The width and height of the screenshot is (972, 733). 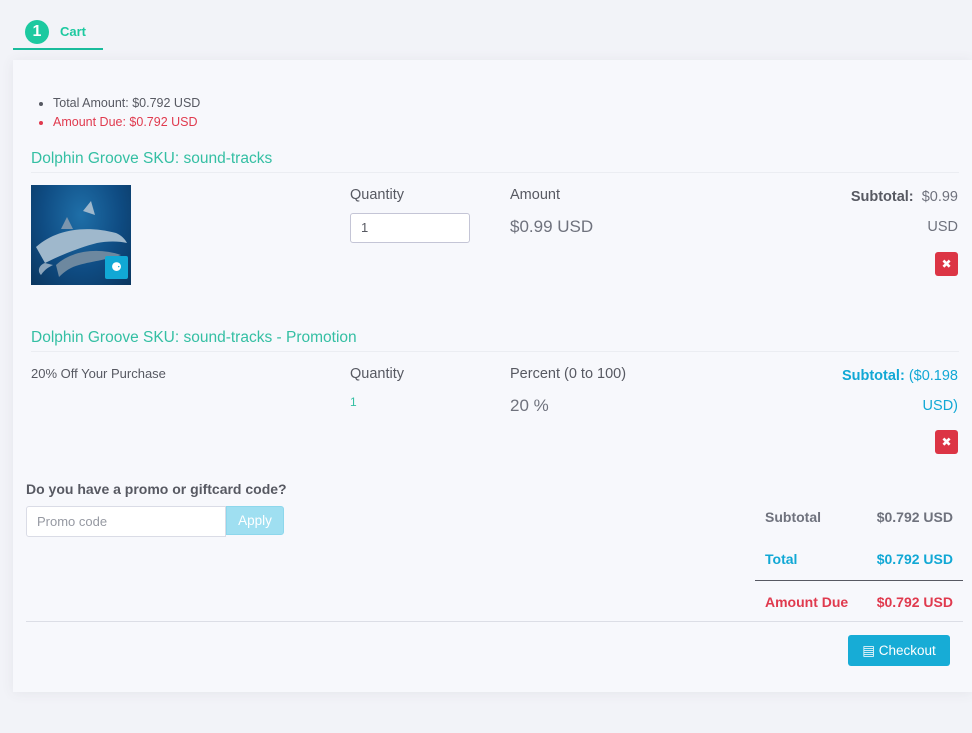 I want to click on totals-total-row: Total $0.792 USD, so click(x=859, y=559).